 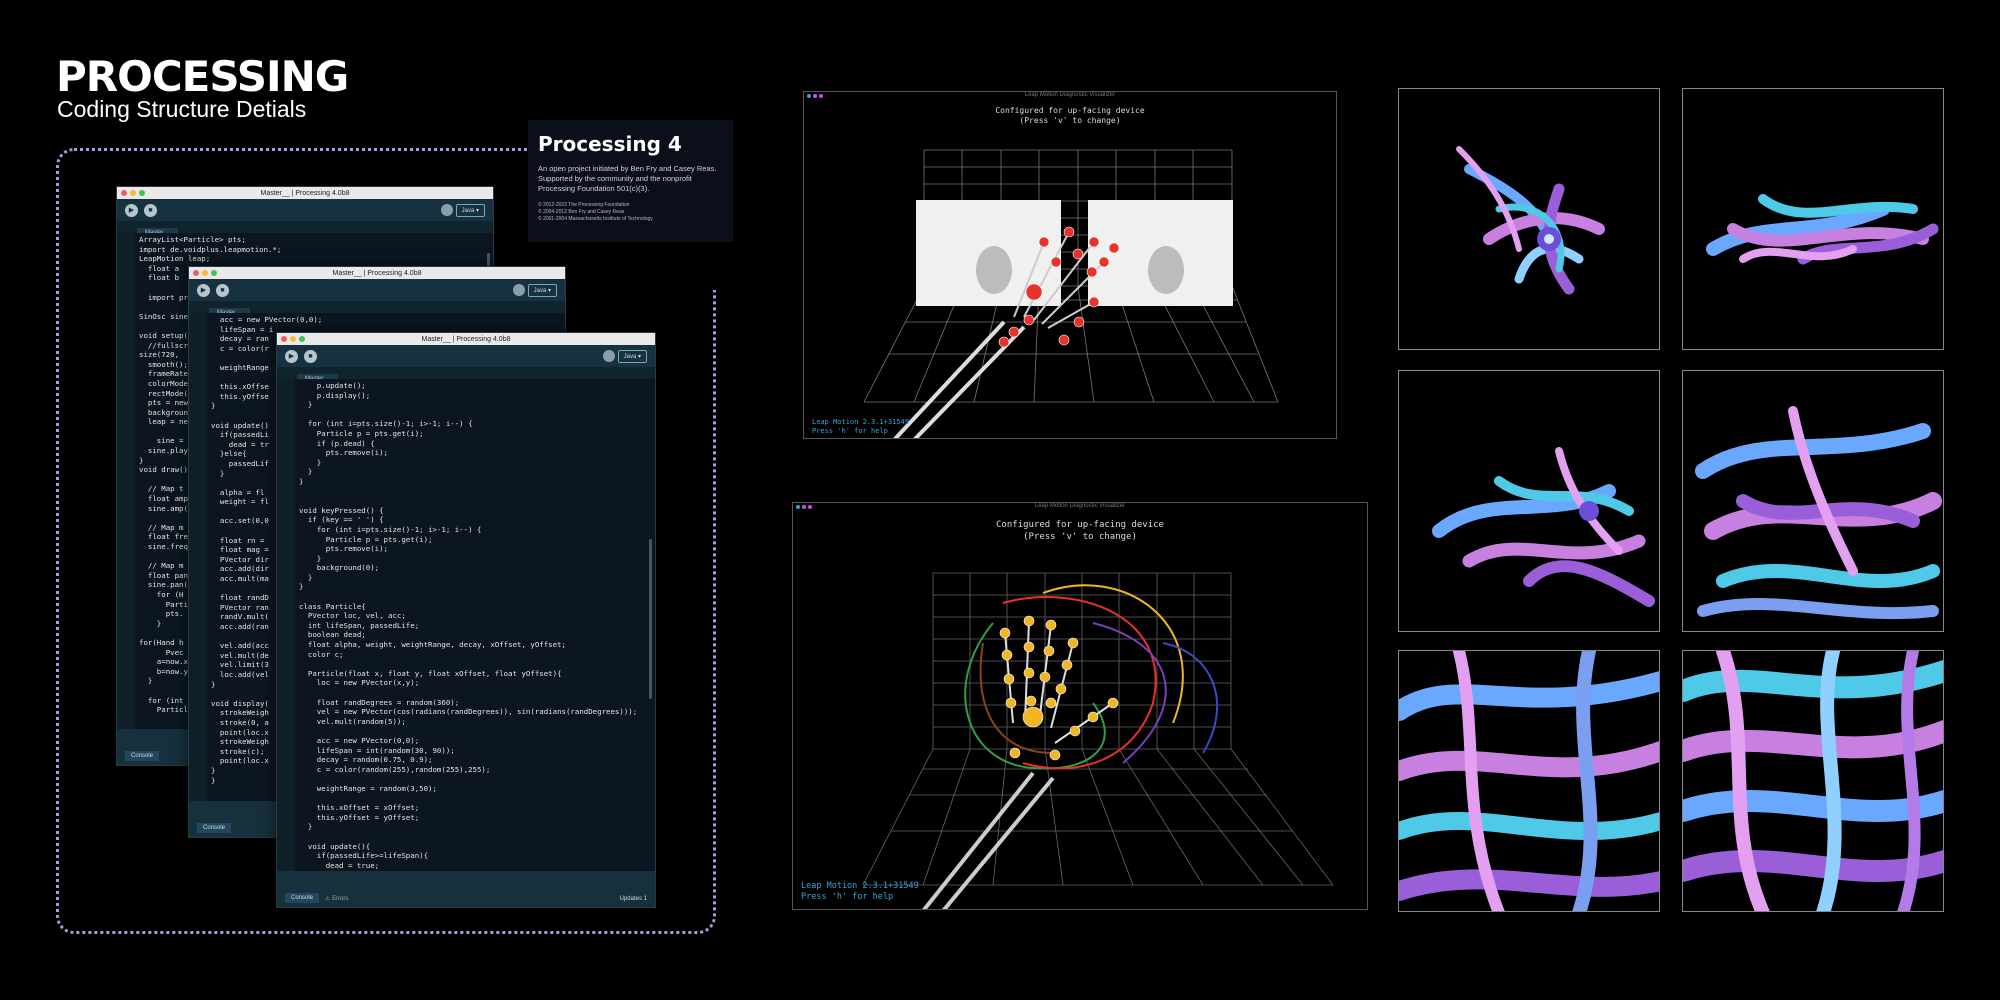 I want to click on code-line: lifeSpan = int(random(30, 90));, so click(x=475, y=751).